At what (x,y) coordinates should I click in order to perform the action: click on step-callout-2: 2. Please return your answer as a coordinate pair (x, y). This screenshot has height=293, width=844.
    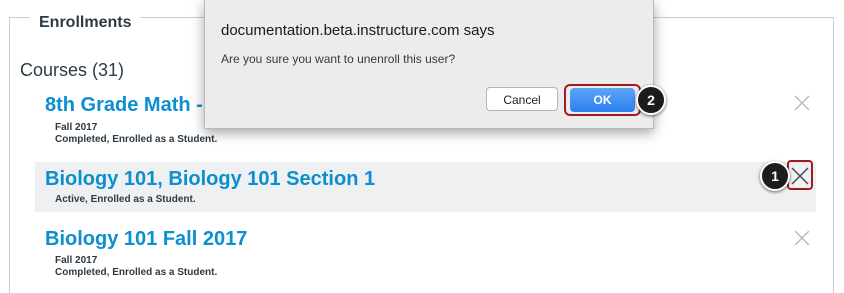
    Looking at the image, I should click on (651, 100).